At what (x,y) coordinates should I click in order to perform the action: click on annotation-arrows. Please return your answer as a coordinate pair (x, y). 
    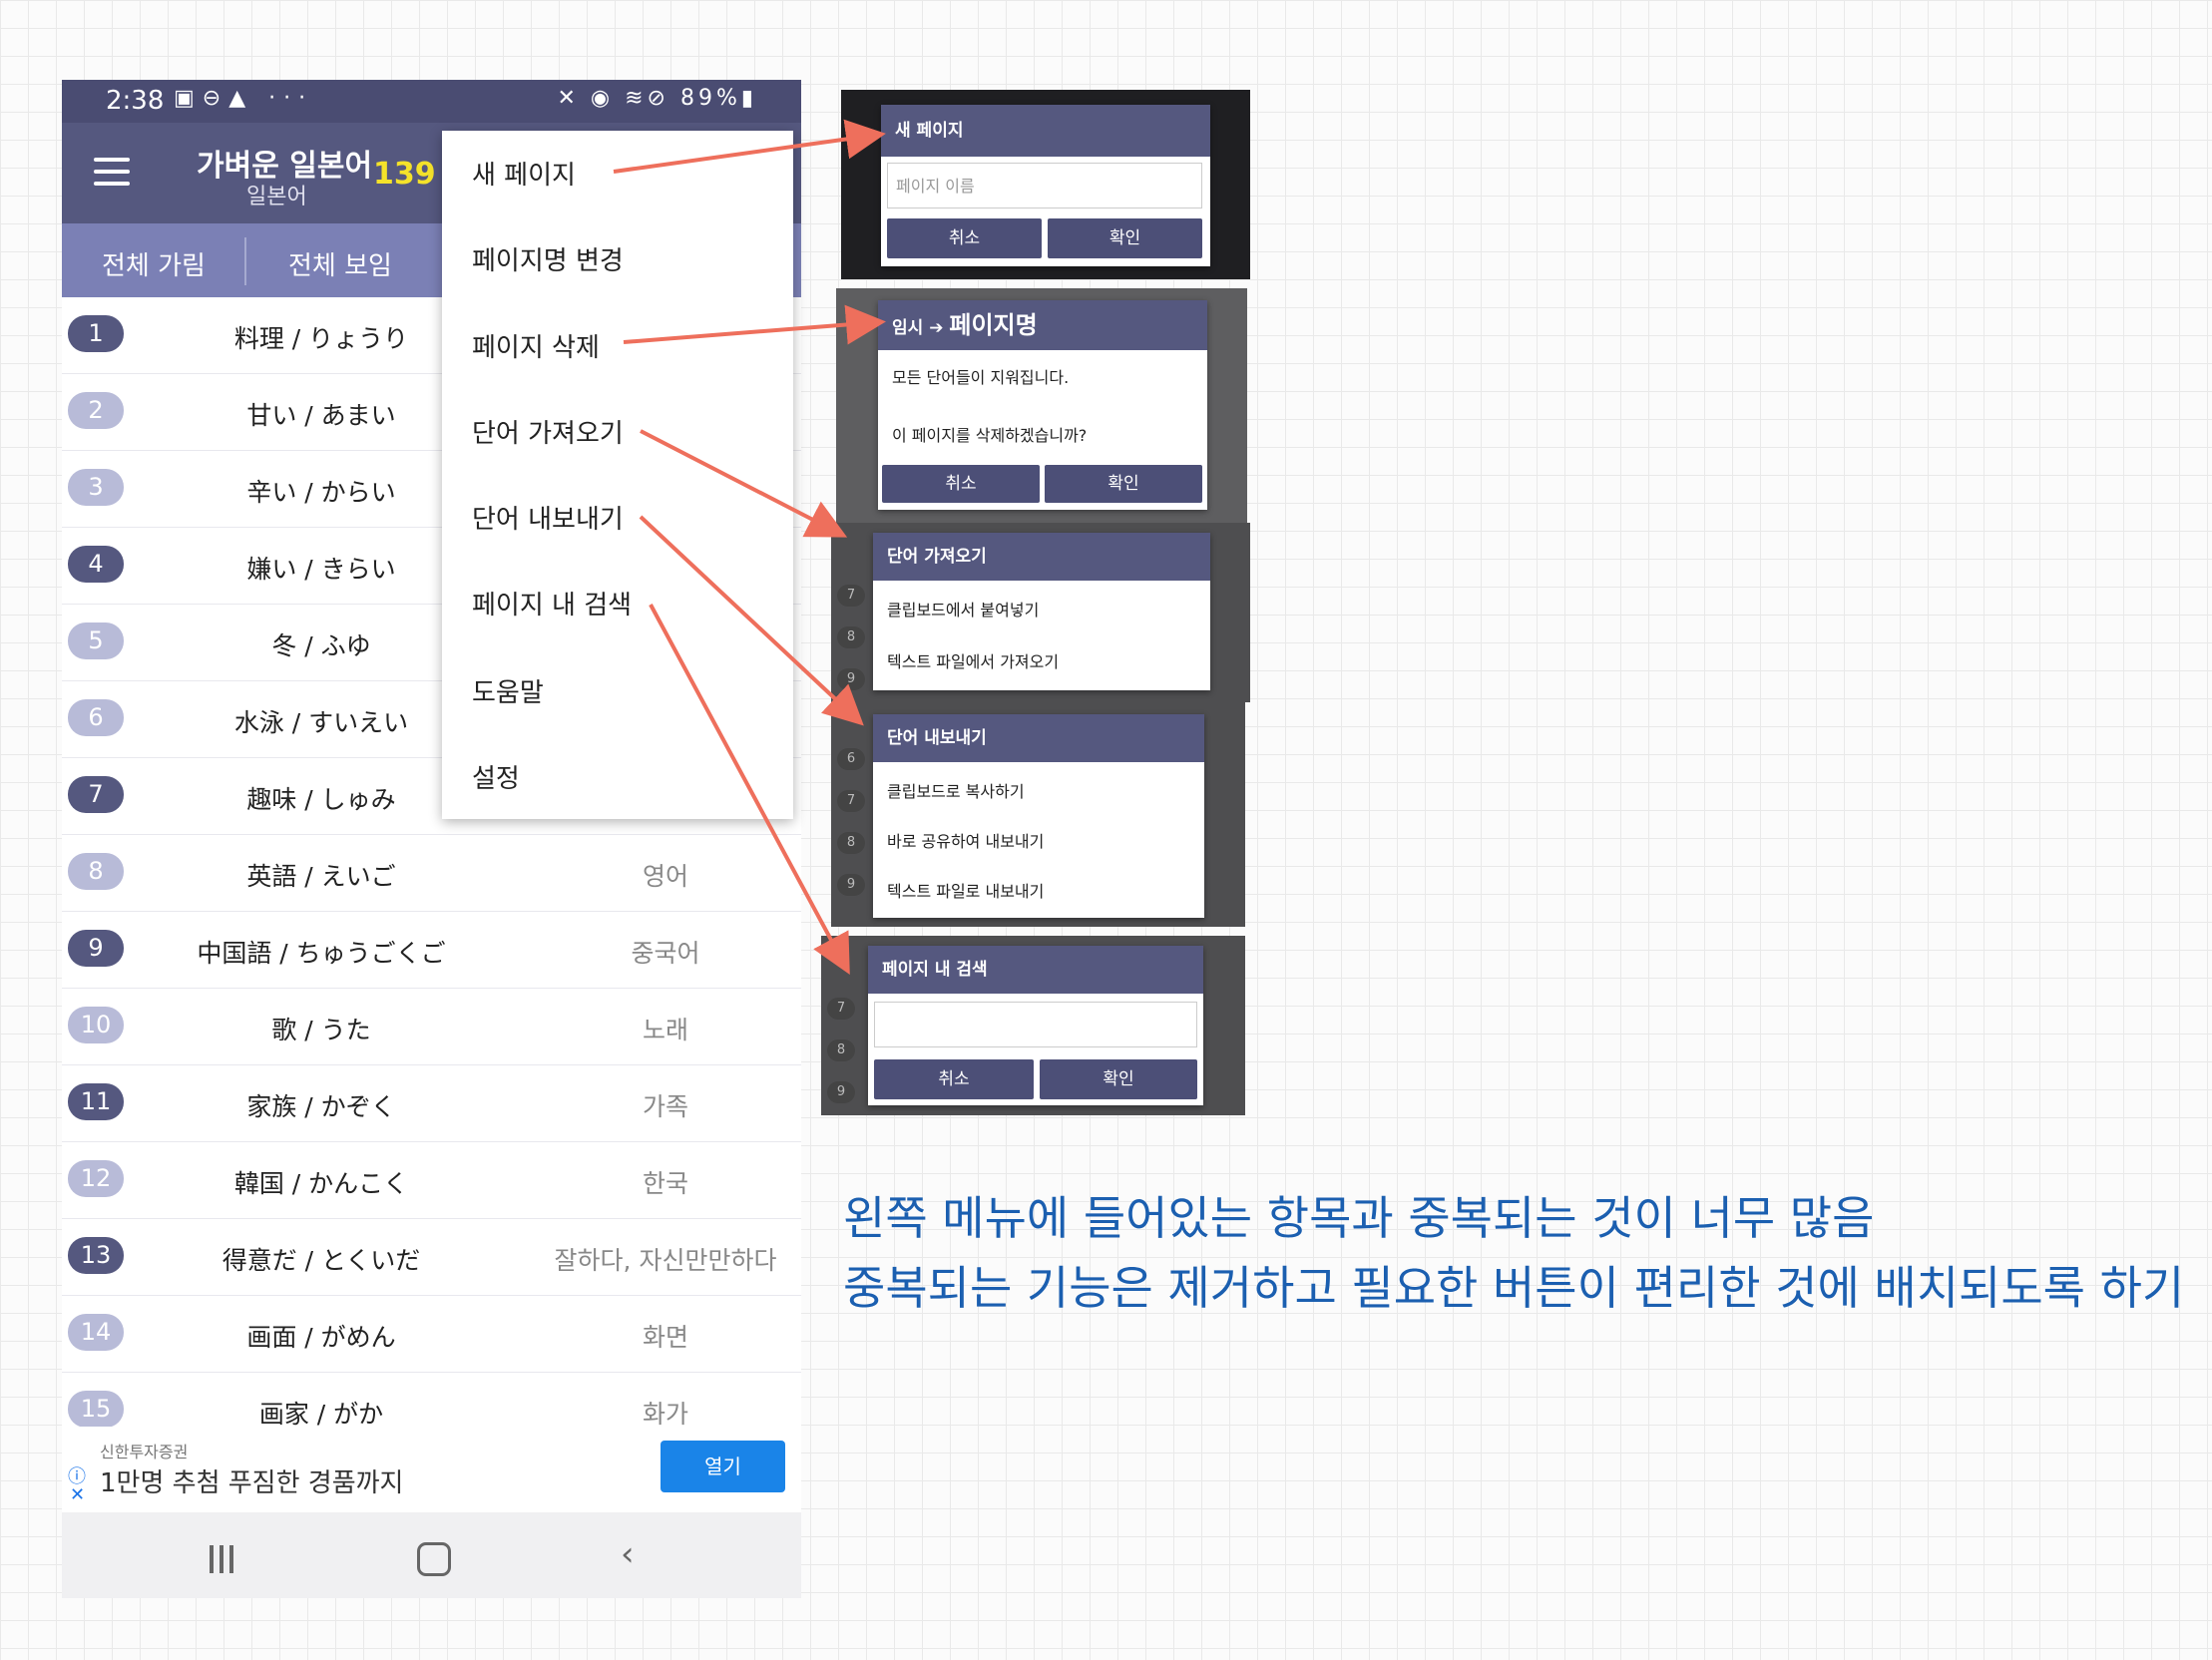
    Looking at the image, I should click on (750, 547).